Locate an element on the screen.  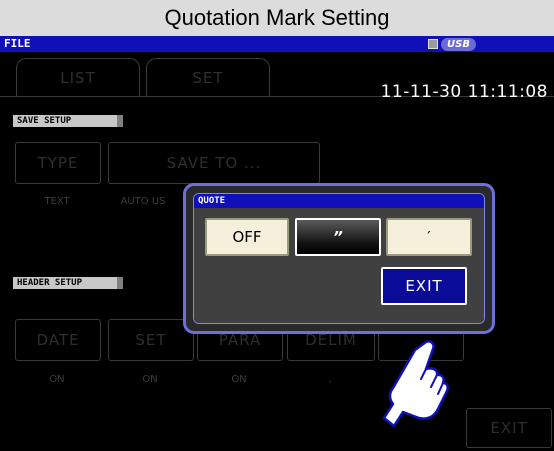
usb-indicator: USB is located at coordinates (452, 44).